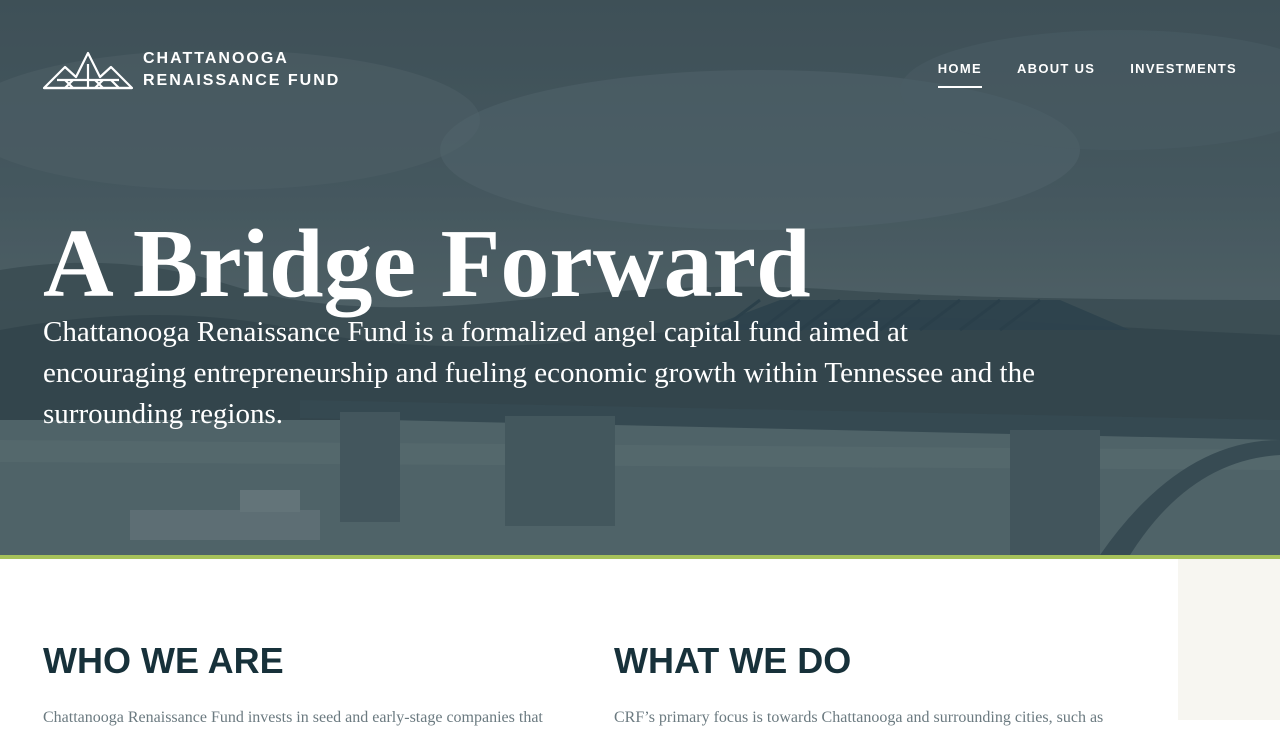  I want to click on side-panel, so click(1229, 639).